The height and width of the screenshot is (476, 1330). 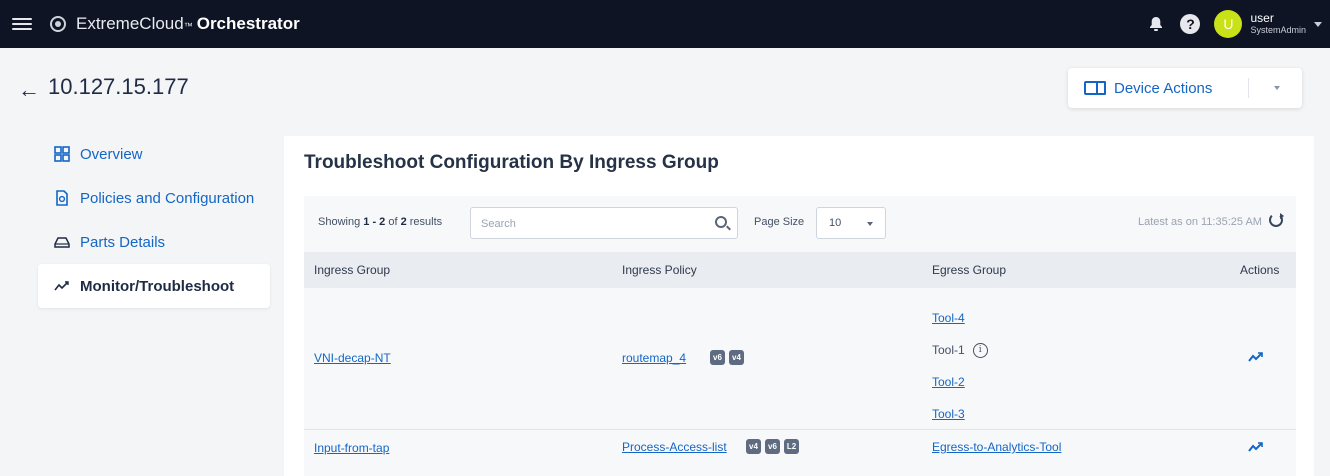 What do you see at coordinates (111, 154) in the screenshot?
I see `sidebar-item-label: Overview` at bounding box center [111, 154].